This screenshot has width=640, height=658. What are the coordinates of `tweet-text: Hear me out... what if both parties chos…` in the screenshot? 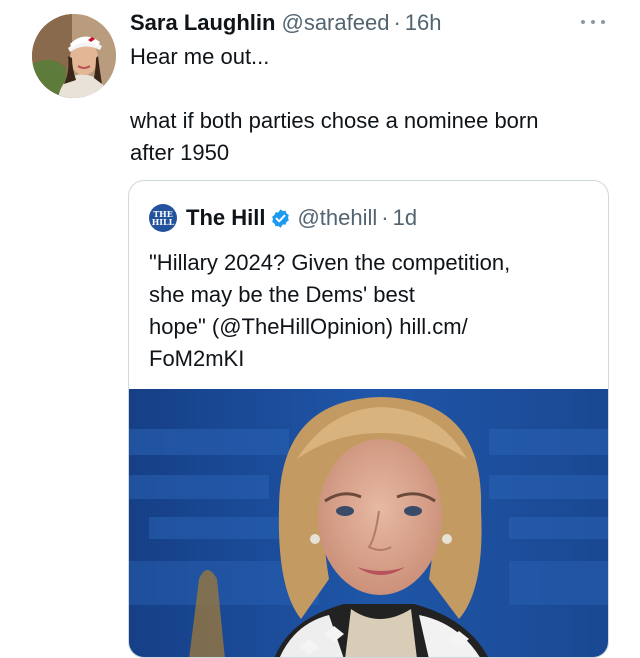 It's located at (370, 105).